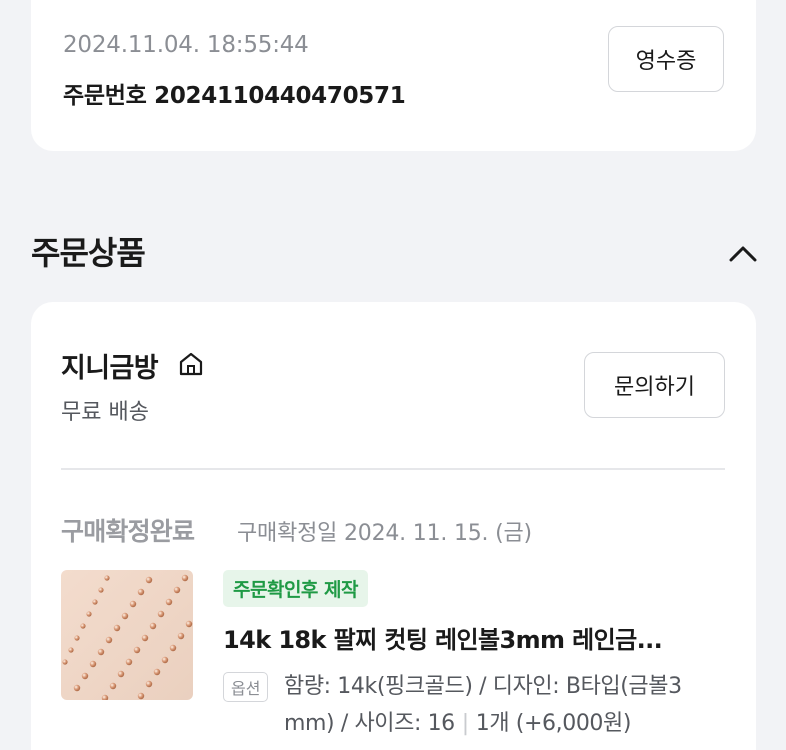  What do you see at coordinates (666, 59) in the screenshot?
I see `receipt-button: 영수증` at bounding box center [666, 59].